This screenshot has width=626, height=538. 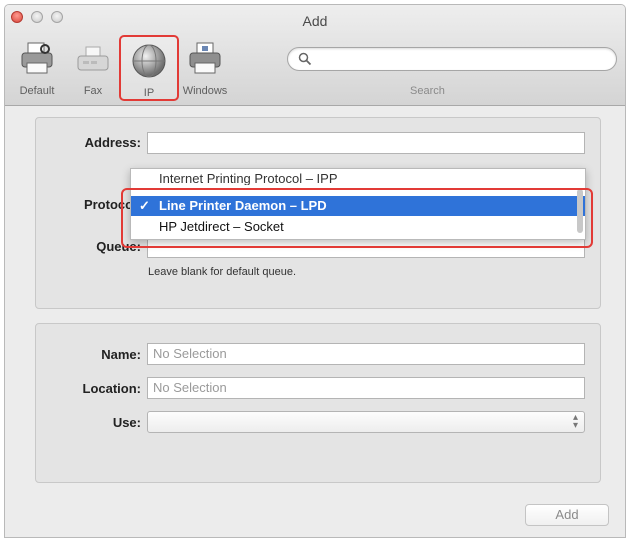 What do you see at coordinates (93, 91) in the screenshot?
I see `toolbar-fax-label: Fax` at bounding box center [93, 91].